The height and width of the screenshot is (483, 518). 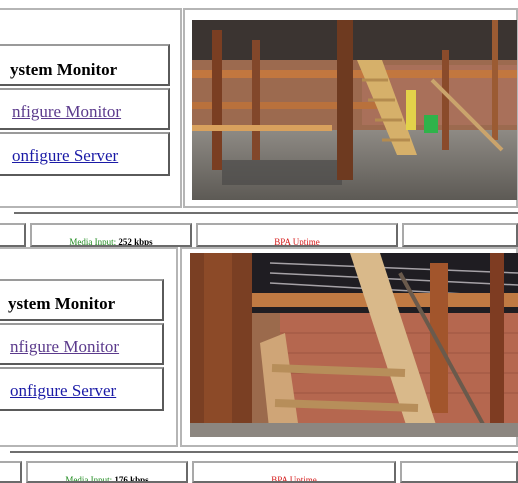 What do you see at coordinates (86, 347) in the screenshot?
I see `bottom-configure-monitor-link: nfigure Monitor` at bounding box center [86, 347].